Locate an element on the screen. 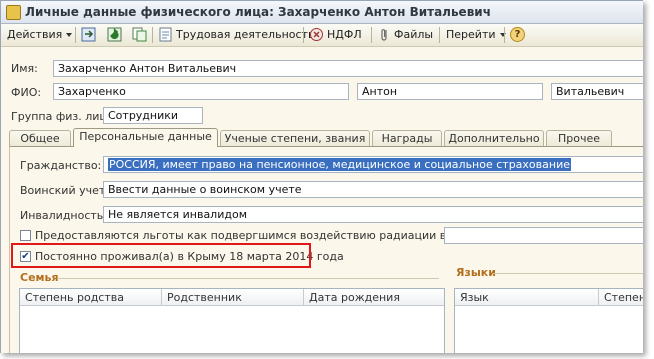 The height and width of the screenshot is (359, 654). column-header-relation: Степень родства is located at coordinates (91, 297).